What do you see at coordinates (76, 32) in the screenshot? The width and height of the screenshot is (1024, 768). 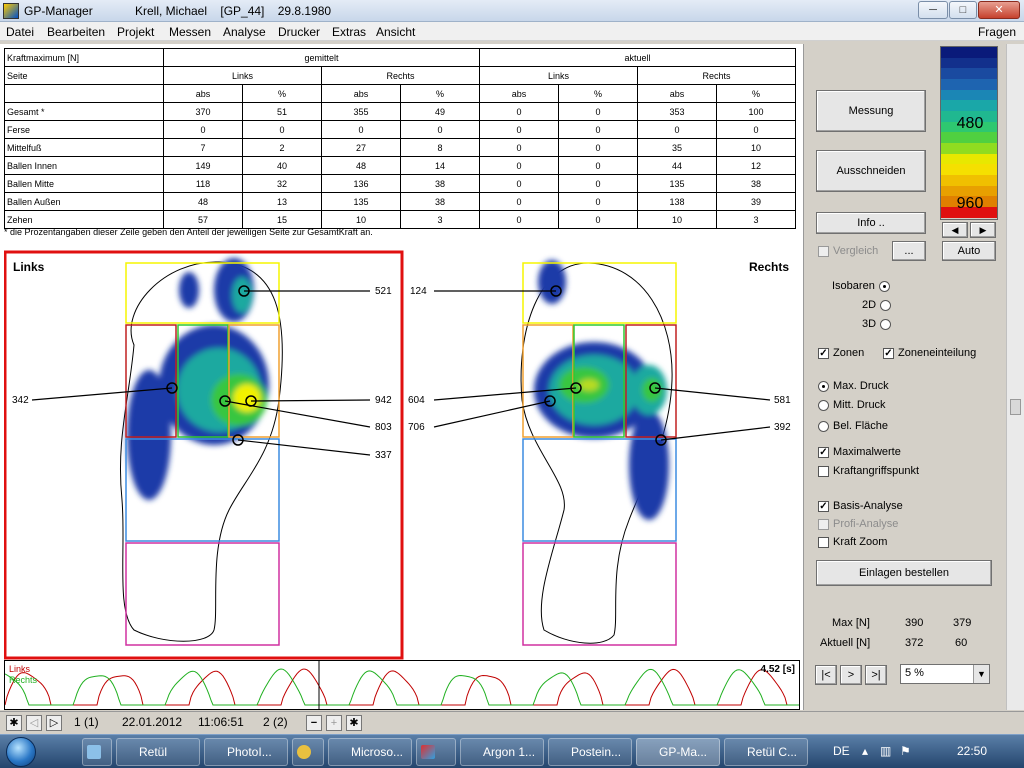 I see `menu-bearbeiten: Bearbeiten` at bounding box center [76, 32].